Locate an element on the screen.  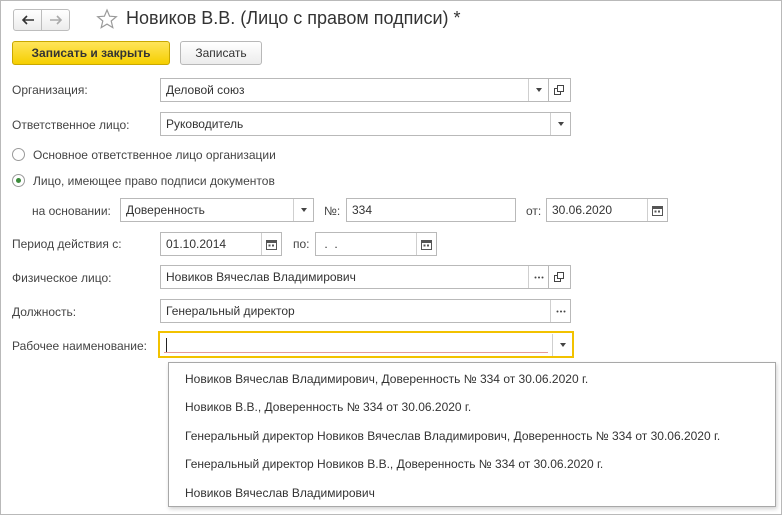
person-field: Новиков Вячеслав Владимирович is located at coordinates (354, 277).